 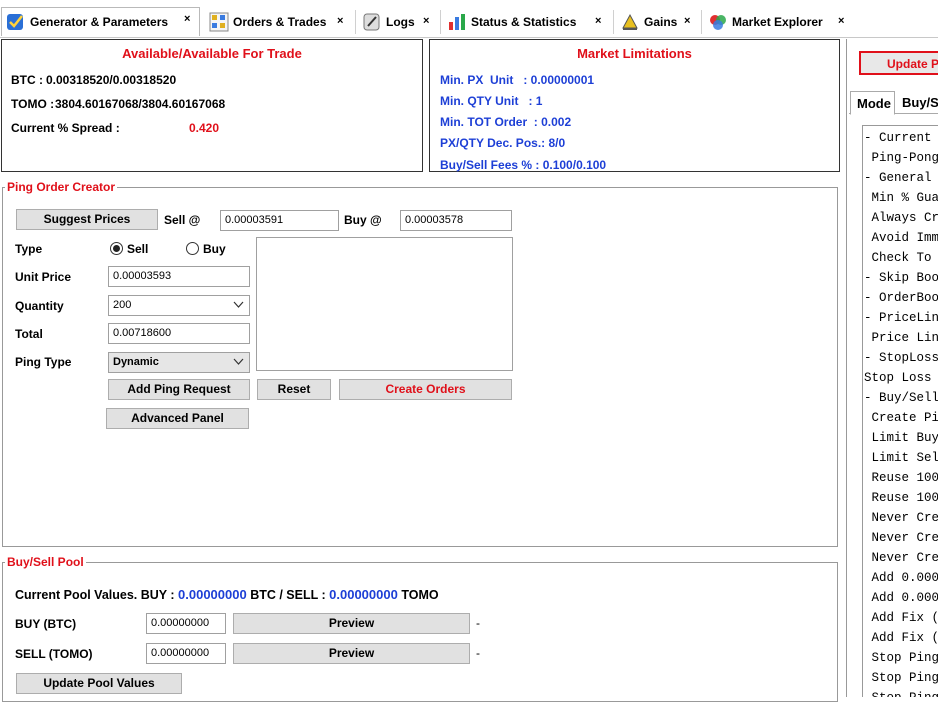 I want to click on pool-sell-label: SELL (TOMO), so click(x=54, y=654).